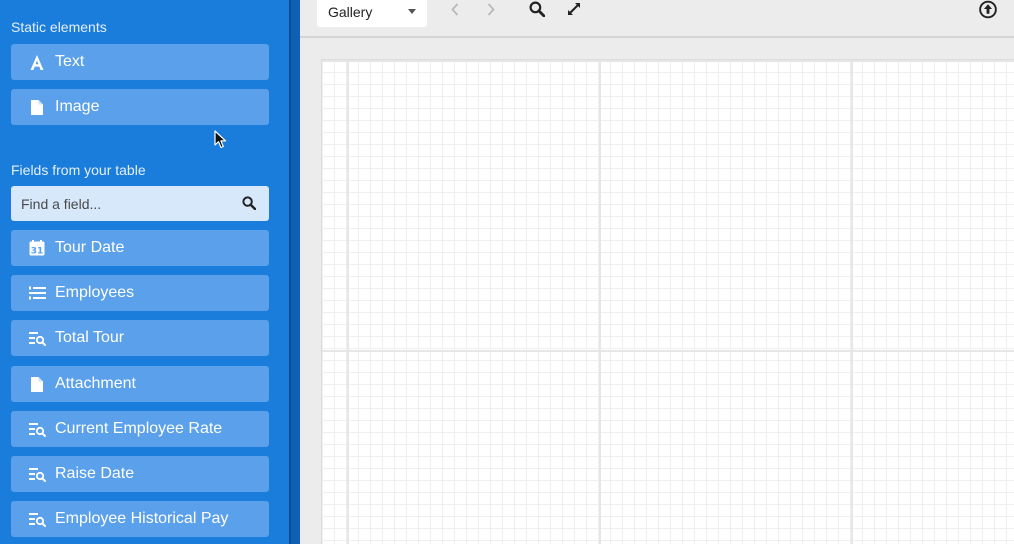 This screenshot has height=544, width=1014. What do you see at coordinates (90, 247) in the screenshot?
I see `field-item-label: Tour Date` at bounding box center [90, 247].